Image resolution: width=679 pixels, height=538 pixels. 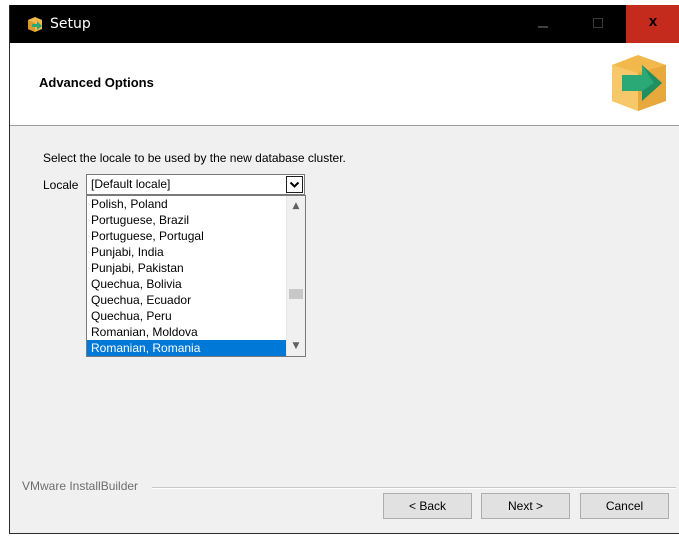 I want to click on next-button: Next >, so click(x=525, y=506).